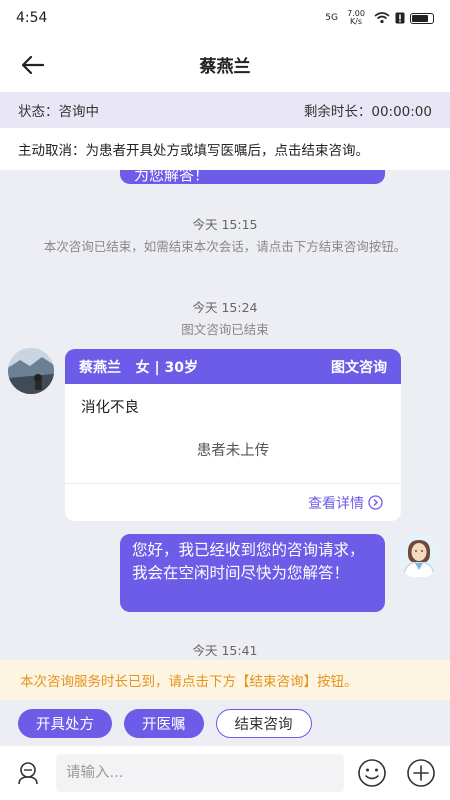  Describe the element at coordinates (367, 112) in the screenshot. I see `remaining-time: 剩余时长：00:00:00` at that location.